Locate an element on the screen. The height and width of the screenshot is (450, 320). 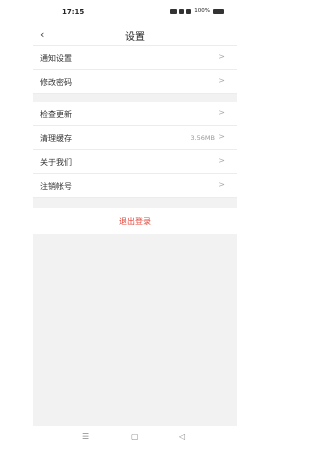
system-nav-bar: ☰ ▢ ◁ is located at coordinates (135, 438).